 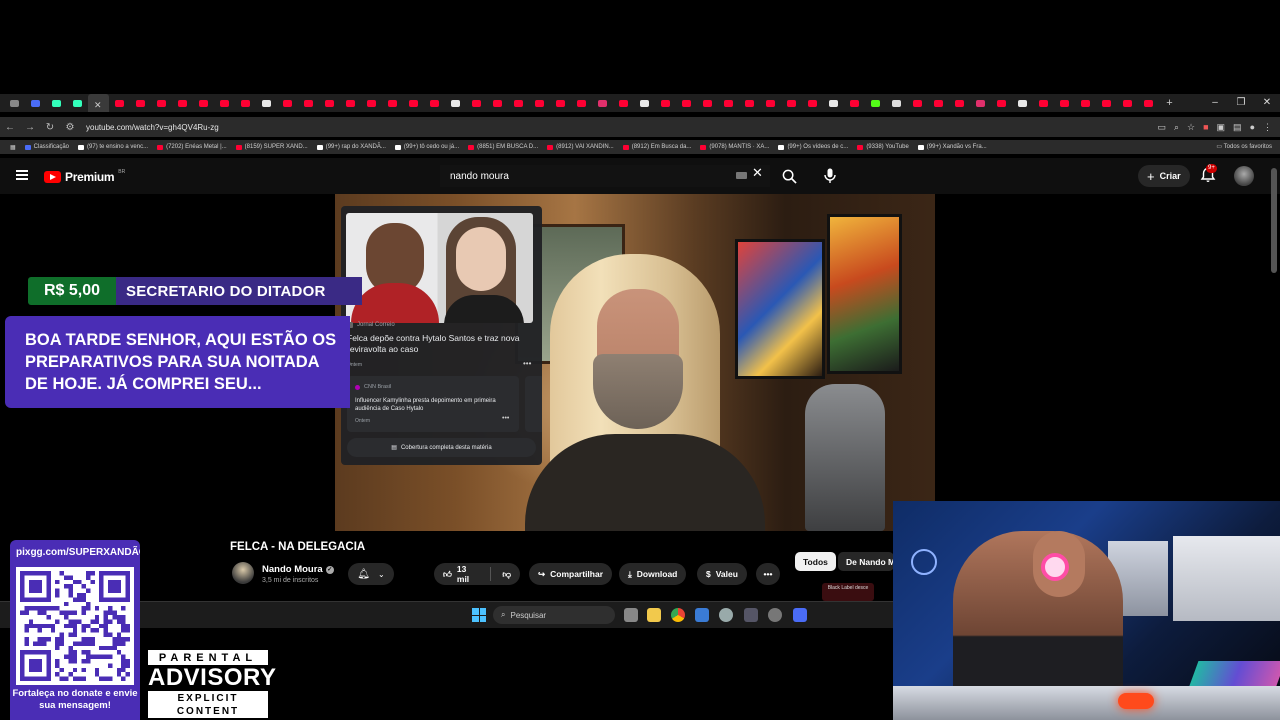 I want to click on download-button: ⤓ Download, so click(x=653, y=574).